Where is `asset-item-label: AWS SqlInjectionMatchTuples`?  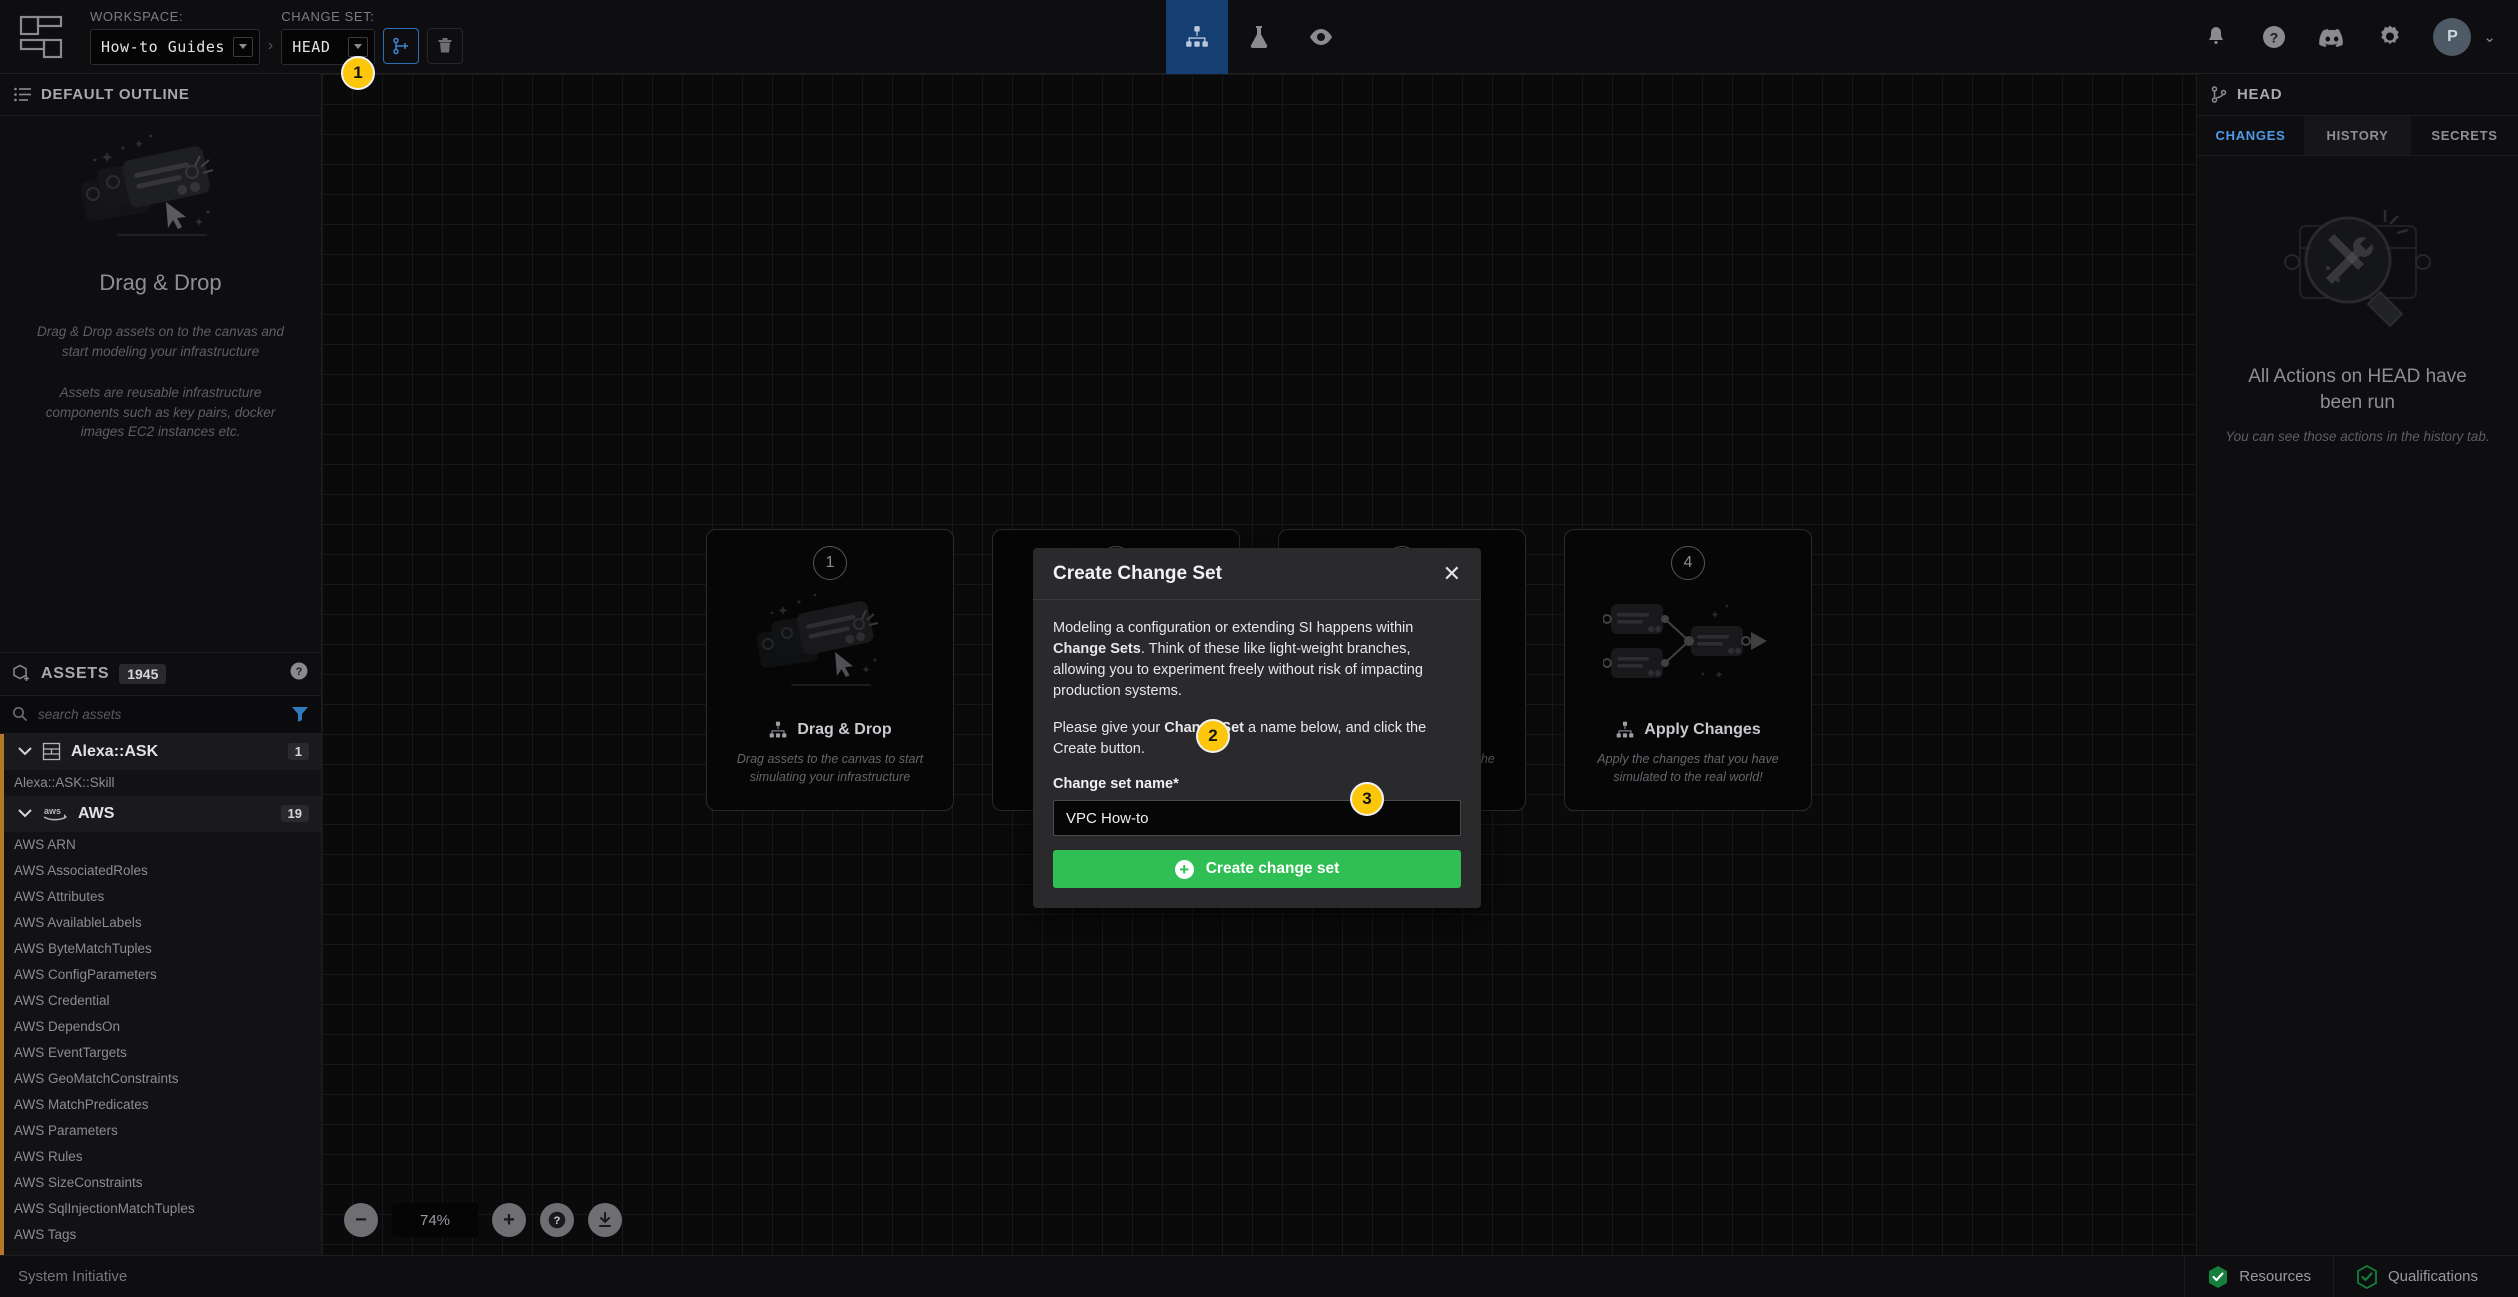 asset-item-label: AWS SqlInjectionMatchTuples is located at coordinates (104, 1208).